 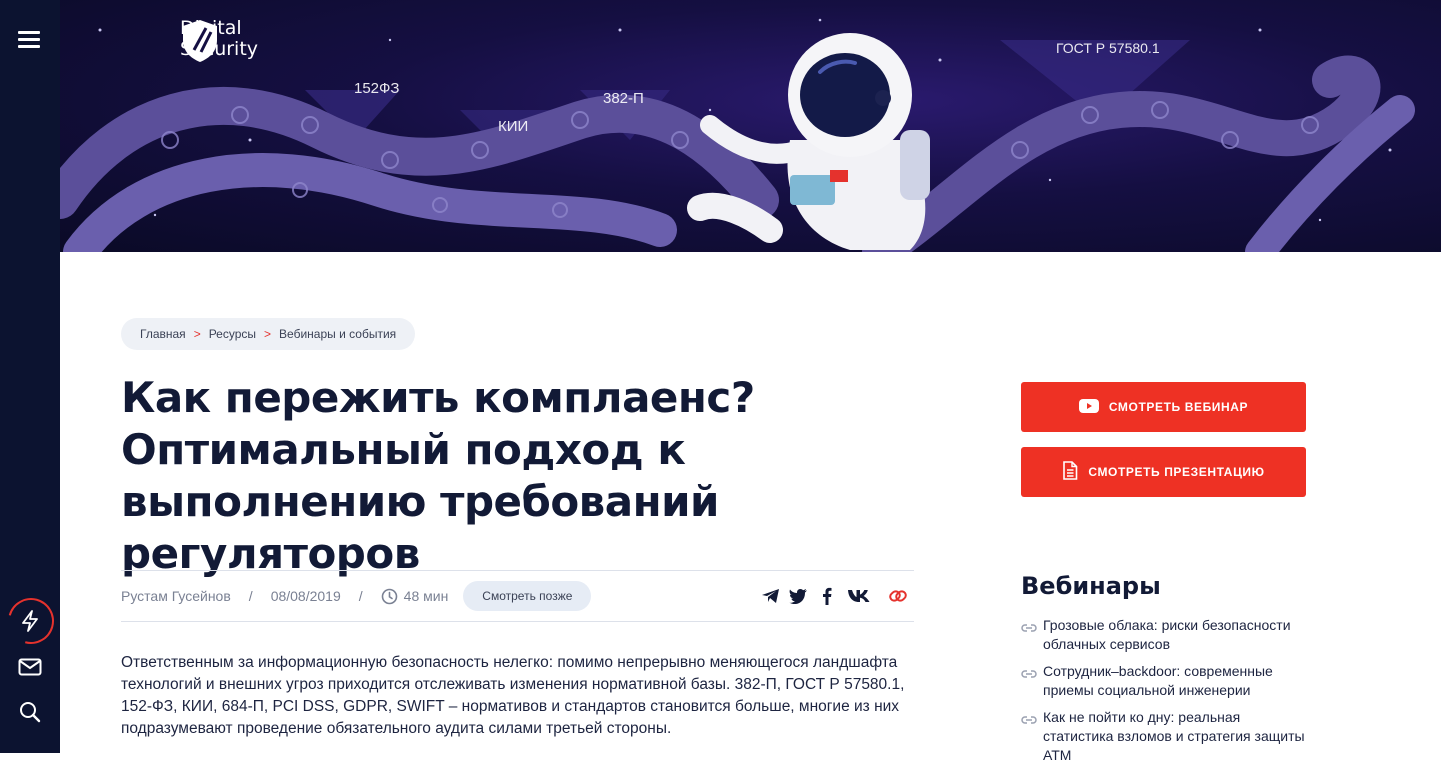 I want to click on banner-tag-382p: 382-П, so click(x=623, y=98).